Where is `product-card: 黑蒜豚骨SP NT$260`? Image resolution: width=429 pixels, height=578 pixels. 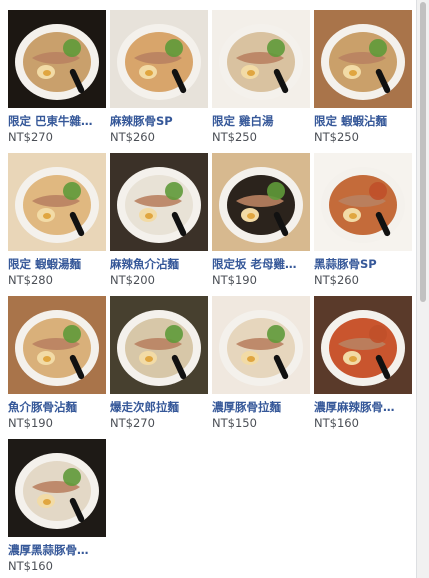
product-card: 黑蒜豚骨SP NT$260 is located at coordinates (363, 220).